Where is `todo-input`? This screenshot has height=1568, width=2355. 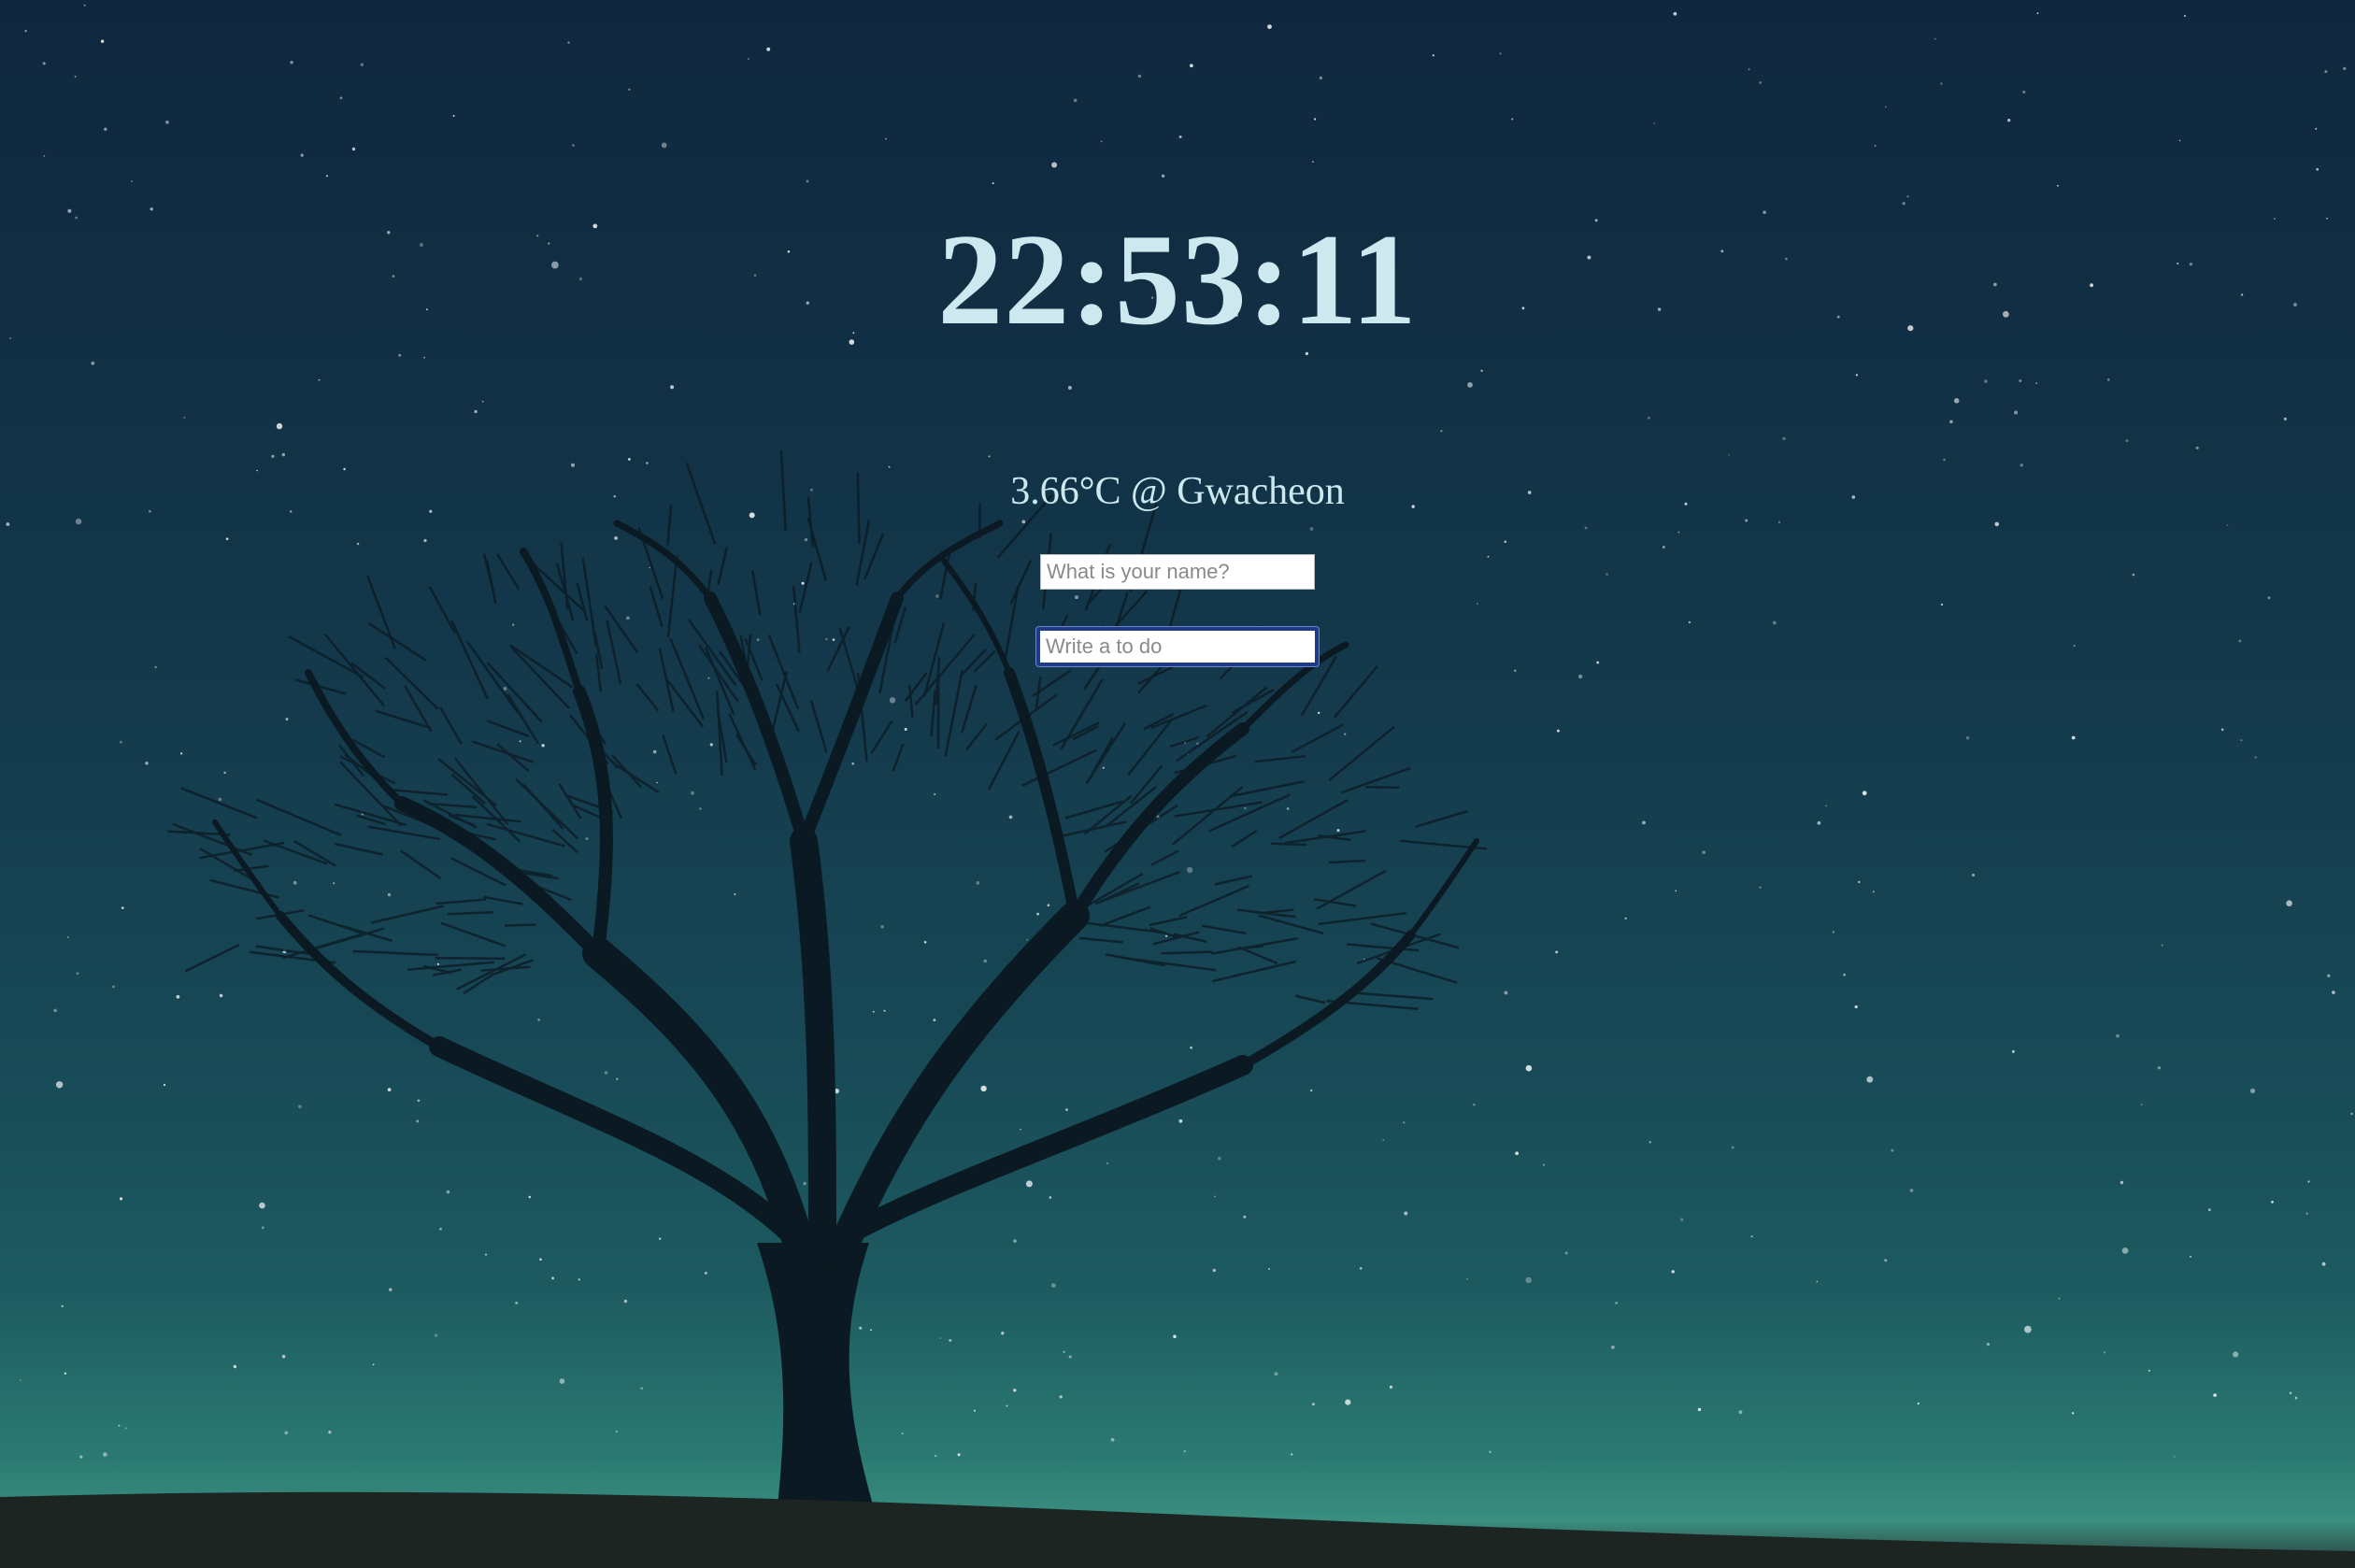
todo-input is located at coordinates (1177, 646).